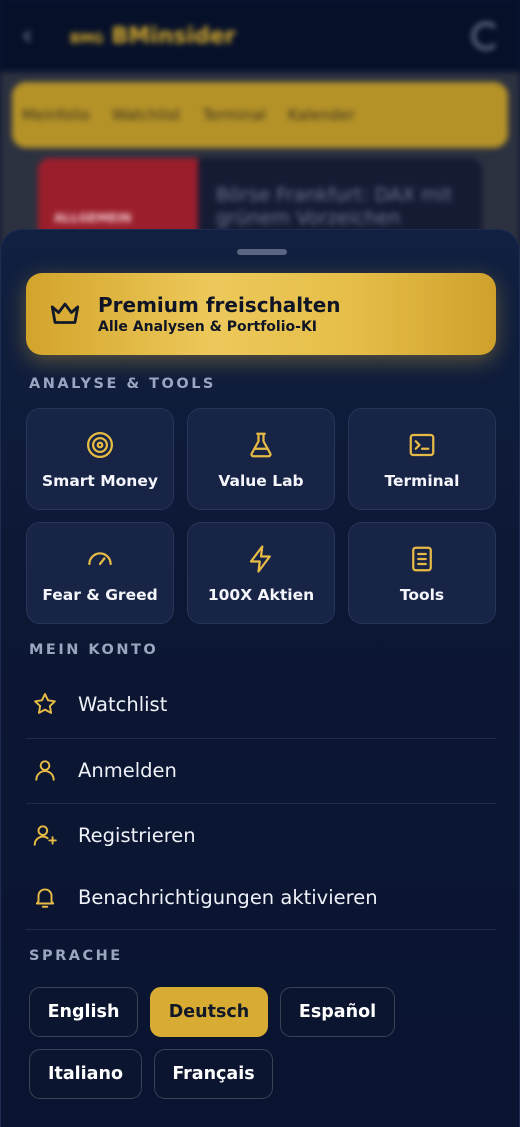 This screenshot has height=1127, width=520. Describe the element at coordinates (261, 459) in the screenshot. I see `tool-tile-value-lab: Value Lab` at that location.